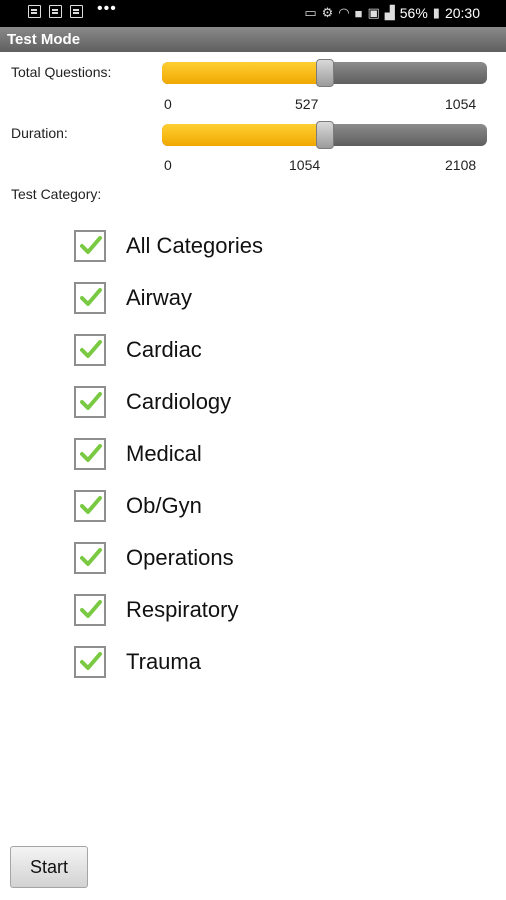  I want to click on category-item-ob-gyn: Ob/Gyn, so click(138, 506).